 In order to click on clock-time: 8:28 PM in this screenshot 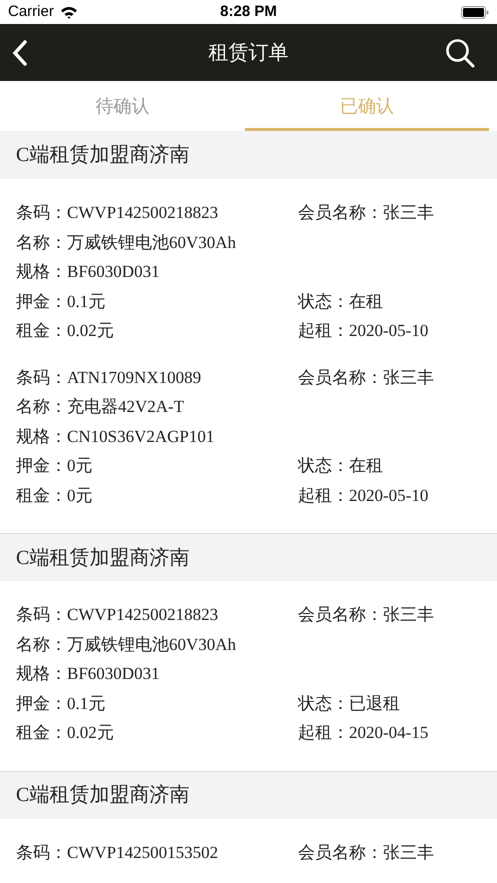, I will do `click(248, 12)`.